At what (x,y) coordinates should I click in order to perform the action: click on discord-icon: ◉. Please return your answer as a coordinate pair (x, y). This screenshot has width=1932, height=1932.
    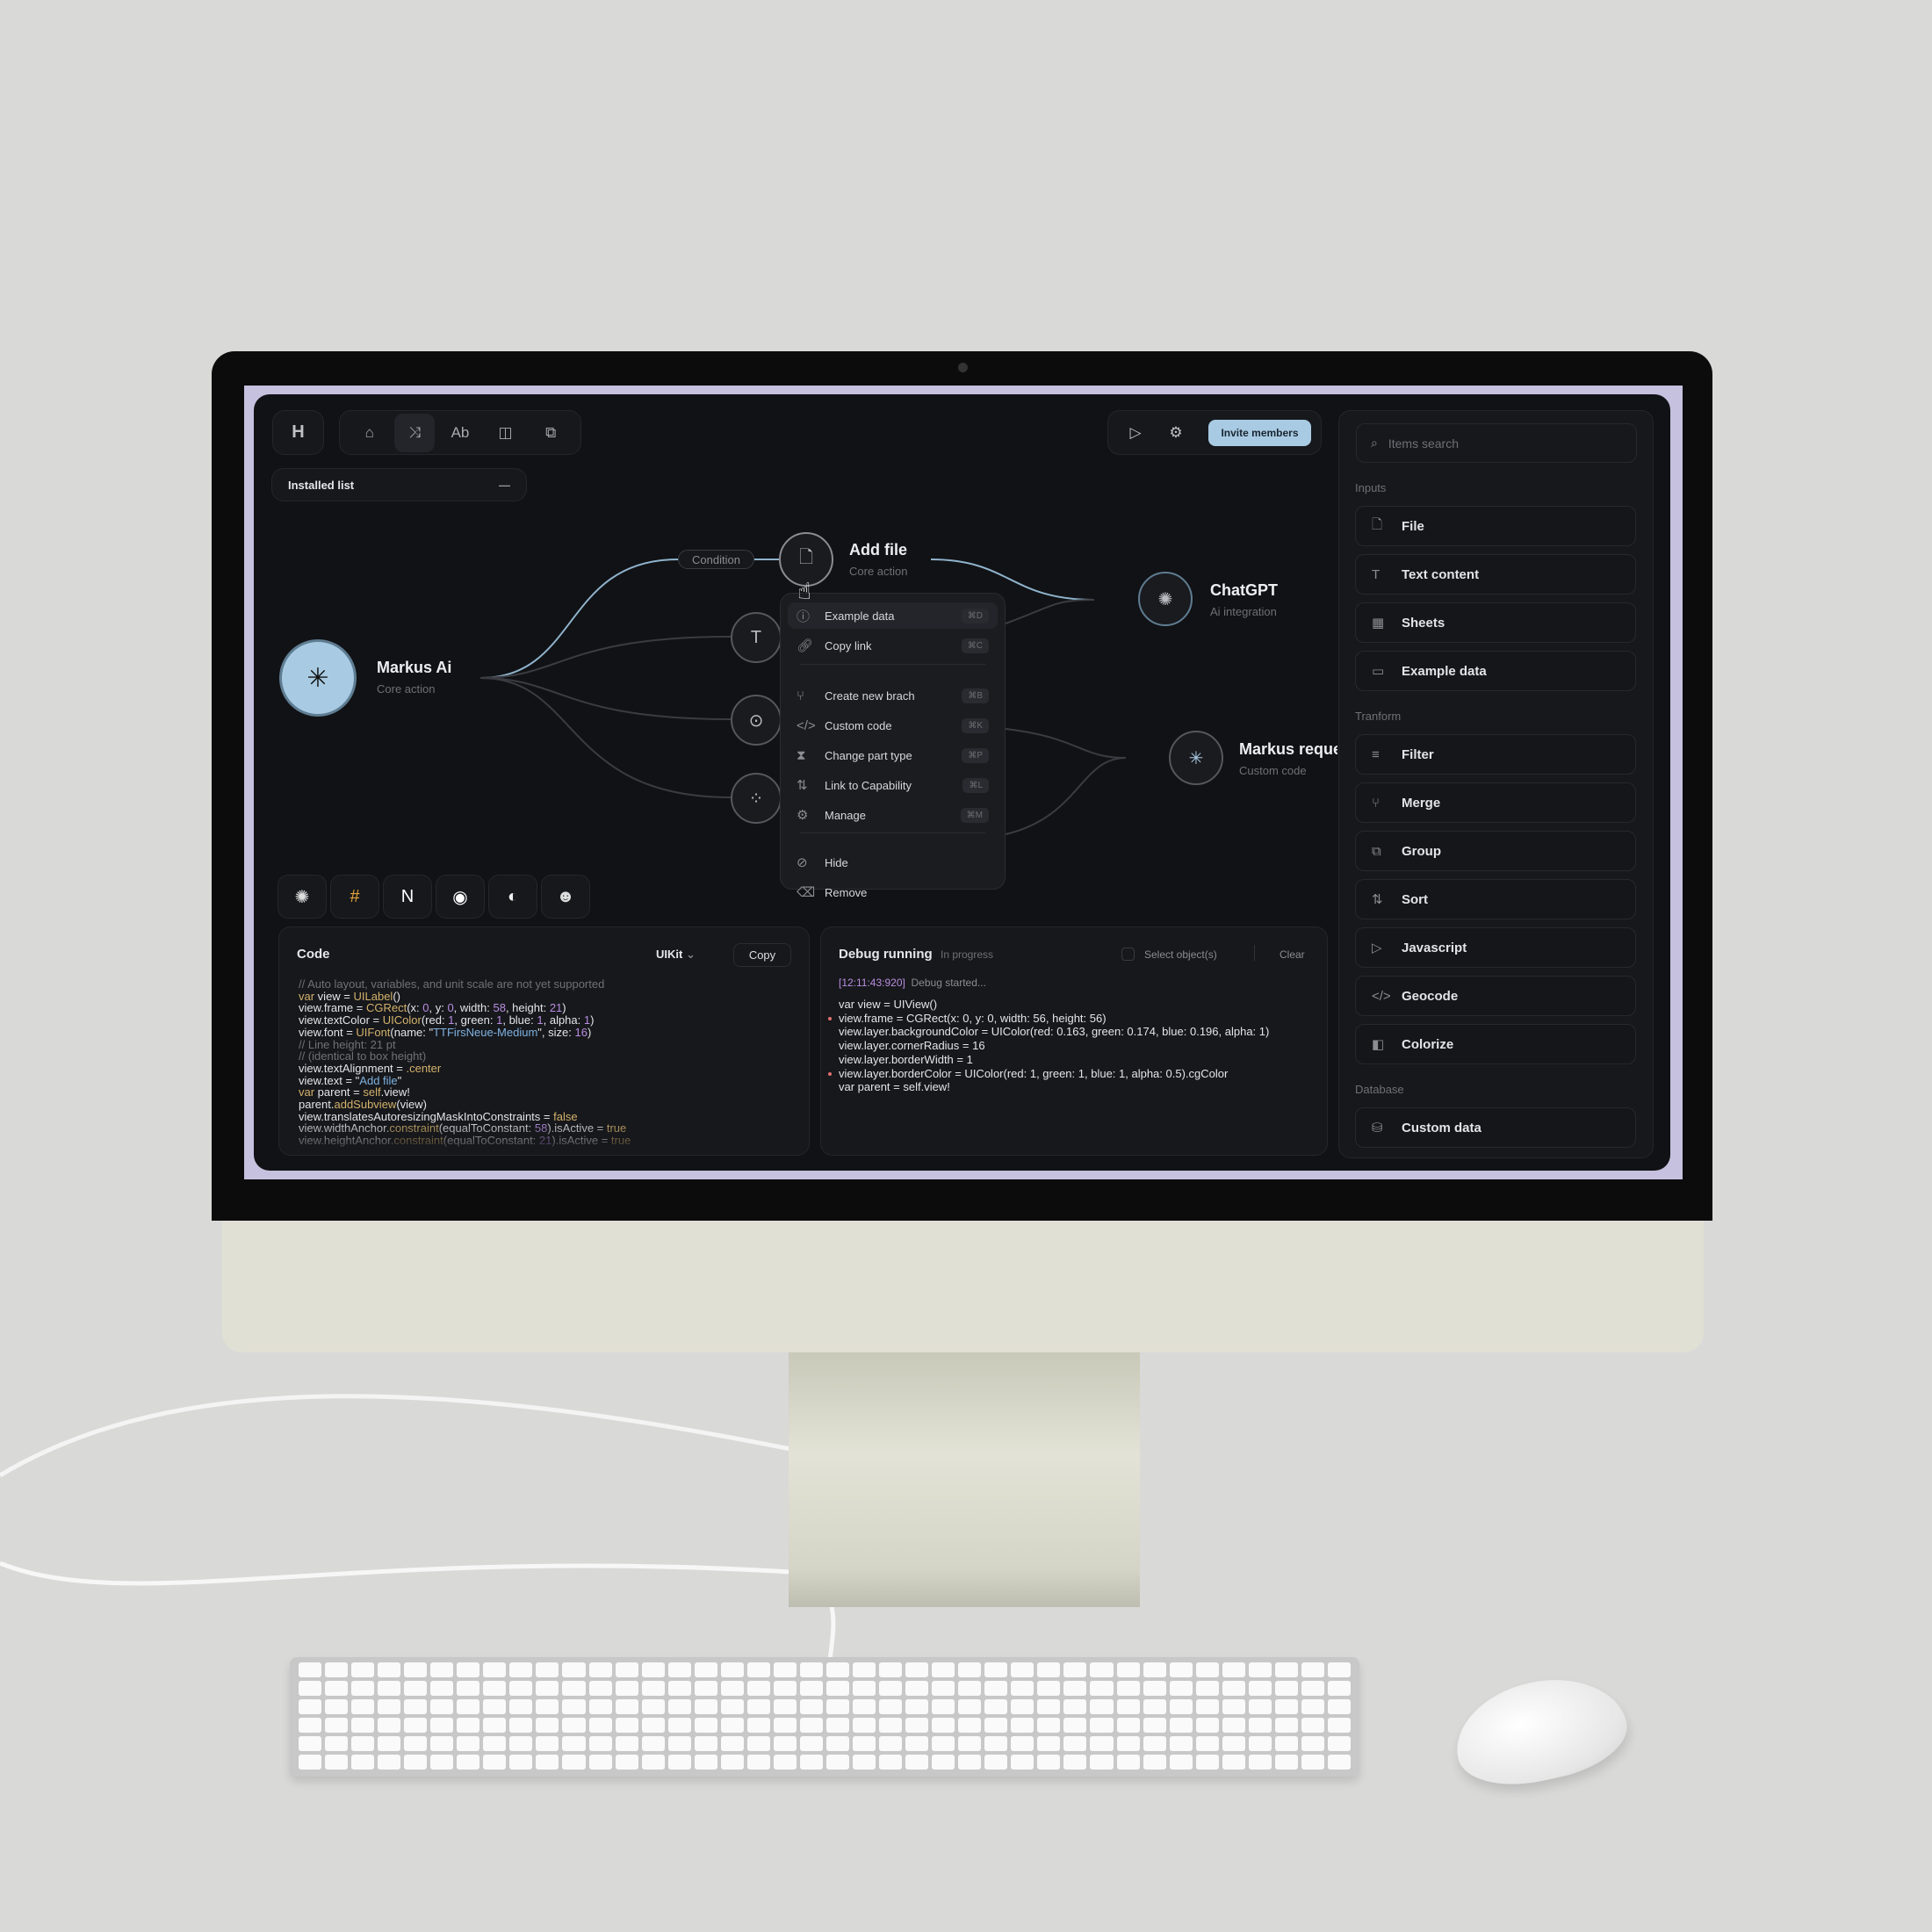
    Looking at the image, I should click on (460, 897).